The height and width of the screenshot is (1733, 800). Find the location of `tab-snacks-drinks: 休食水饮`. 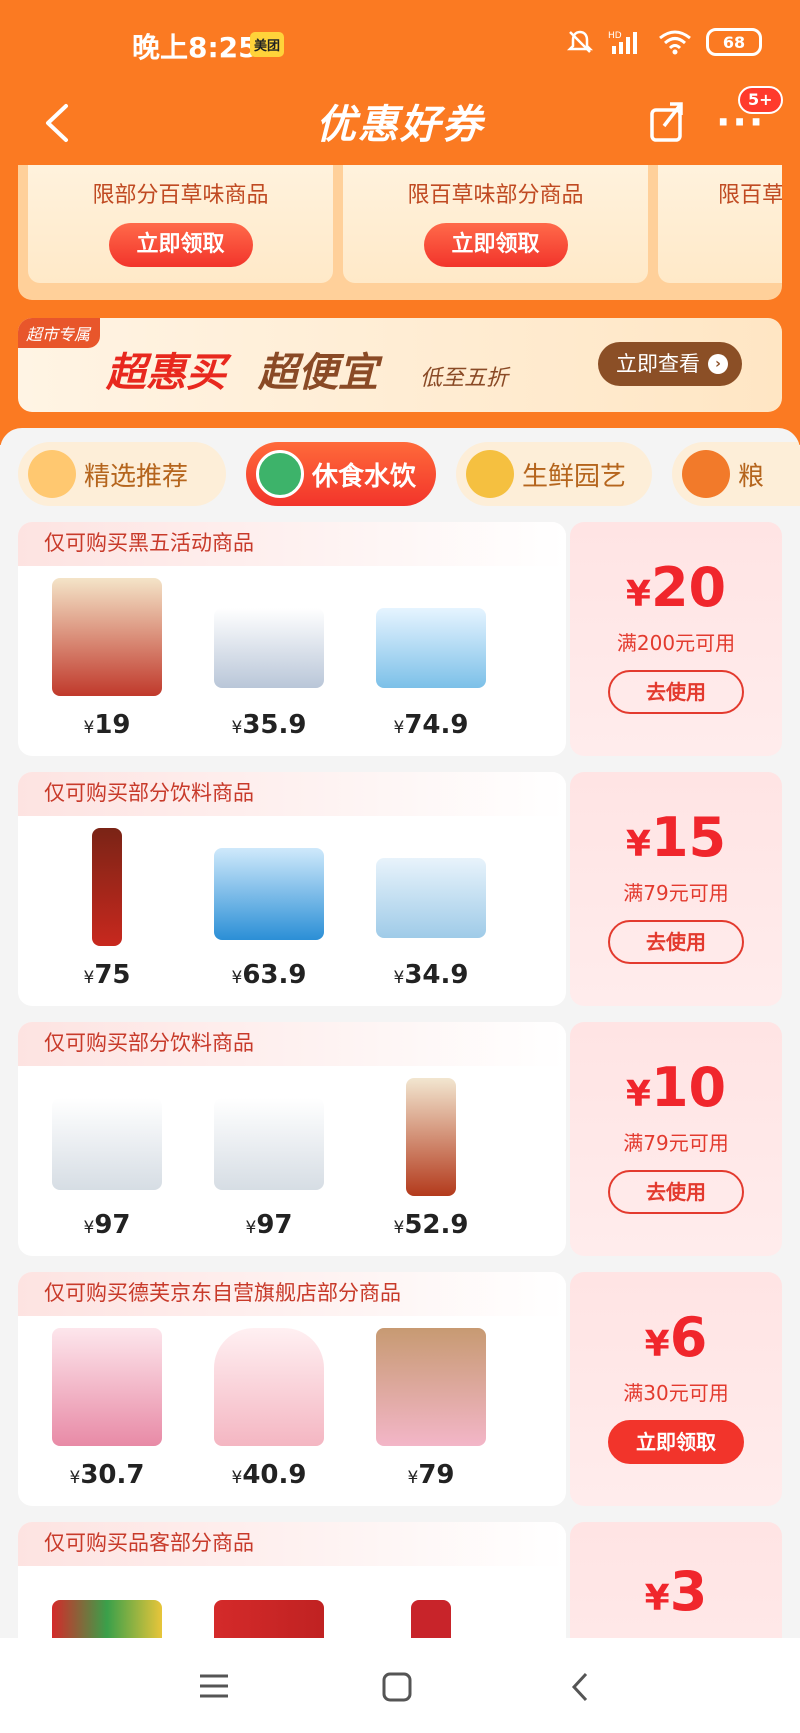

tab-snacks-drinks: 休食水饮 is located at coordinates (341, 474).